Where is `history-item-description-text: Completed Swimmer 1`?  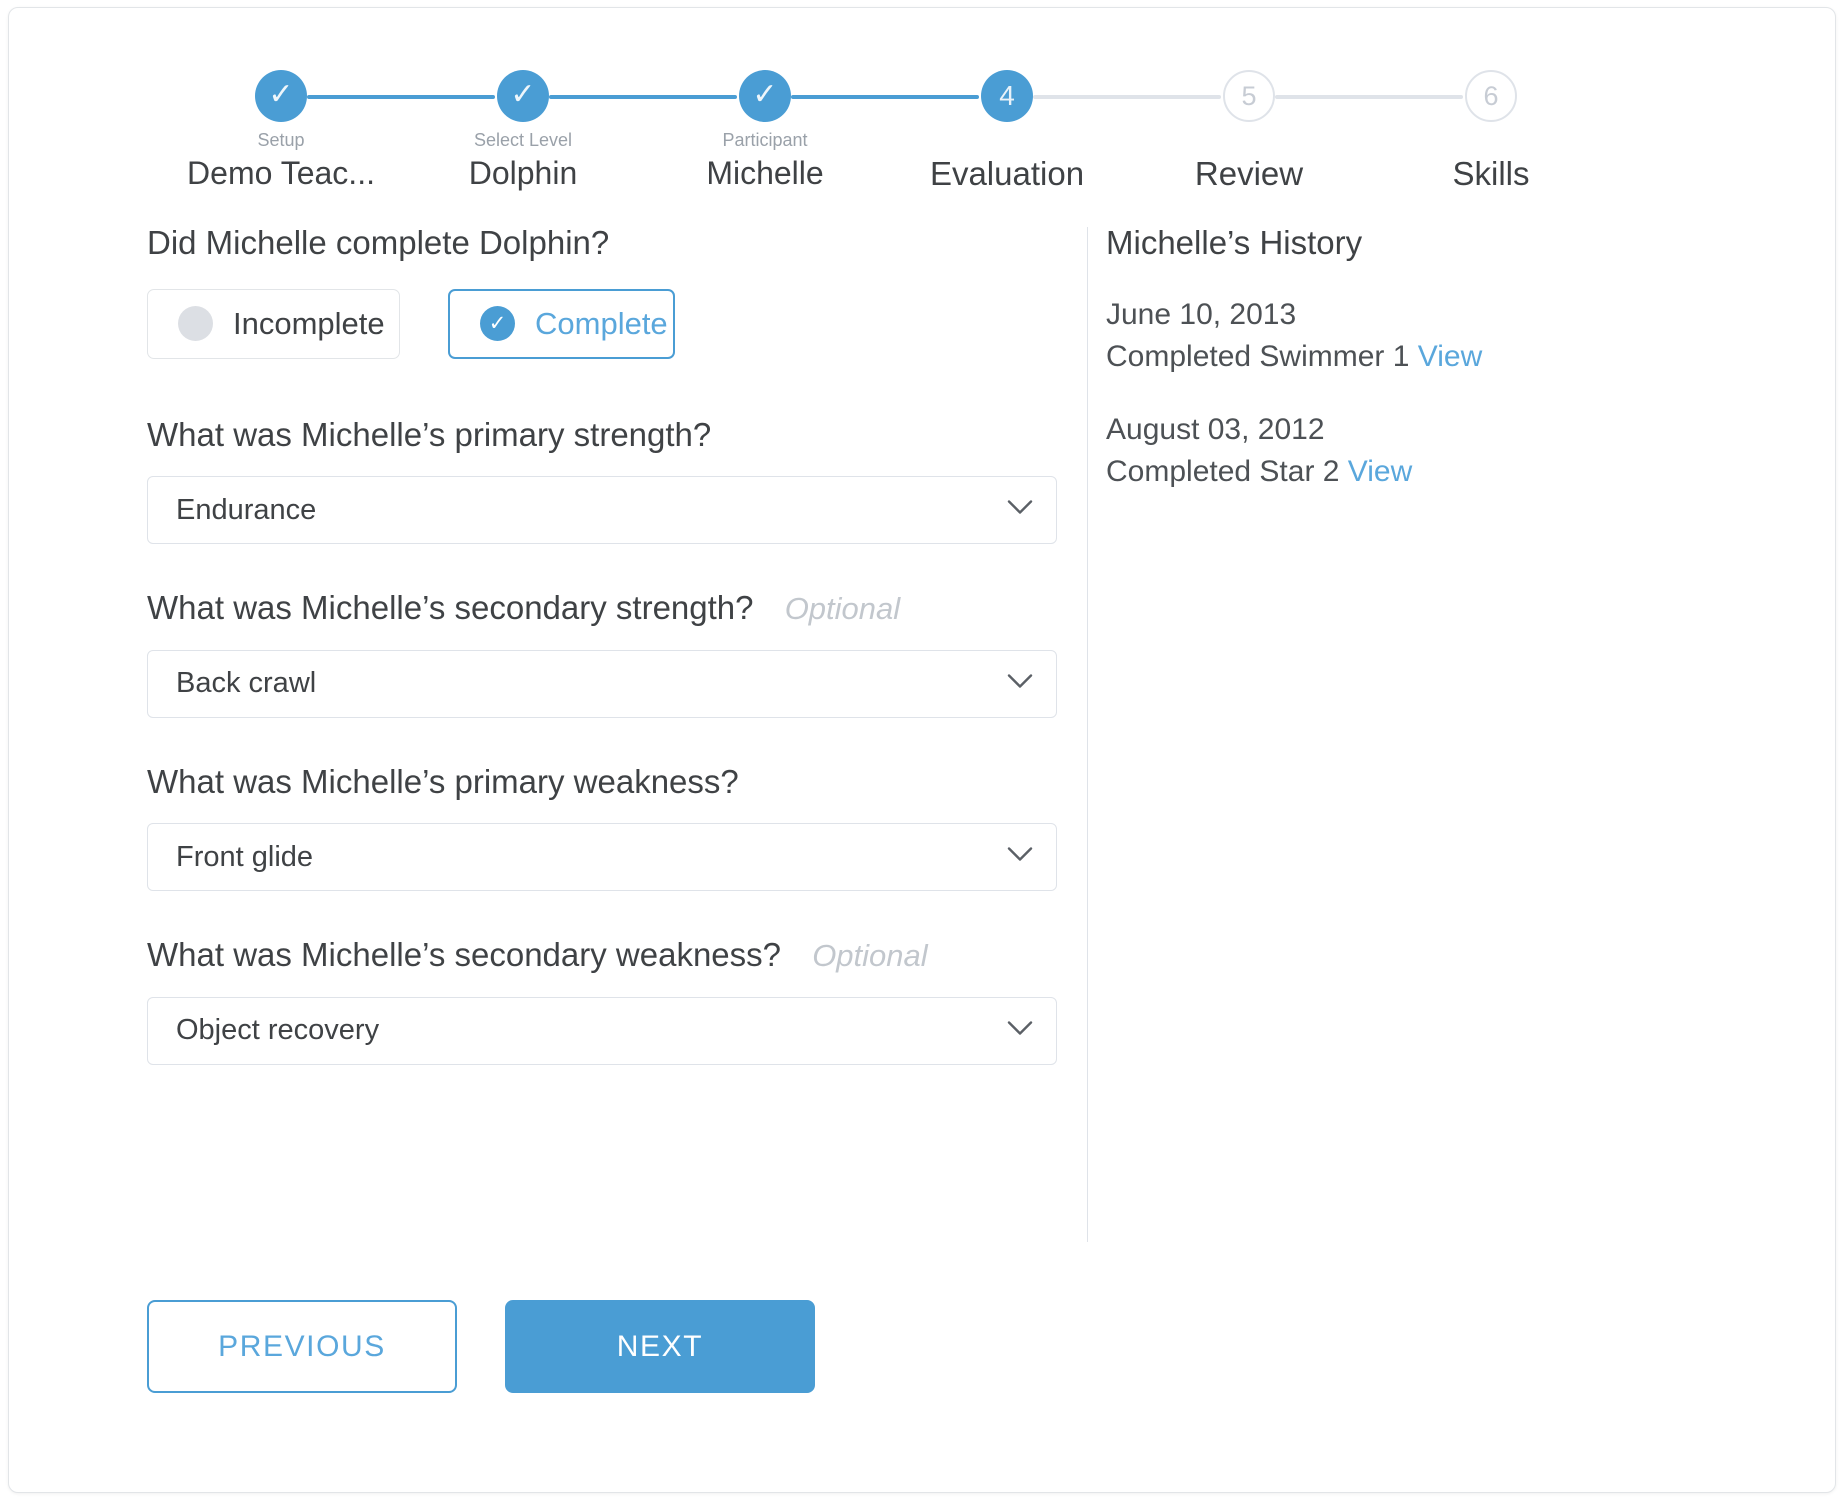 history-item-description-text: Completed Swimmer 1 is located at coordinates (1258, 357).